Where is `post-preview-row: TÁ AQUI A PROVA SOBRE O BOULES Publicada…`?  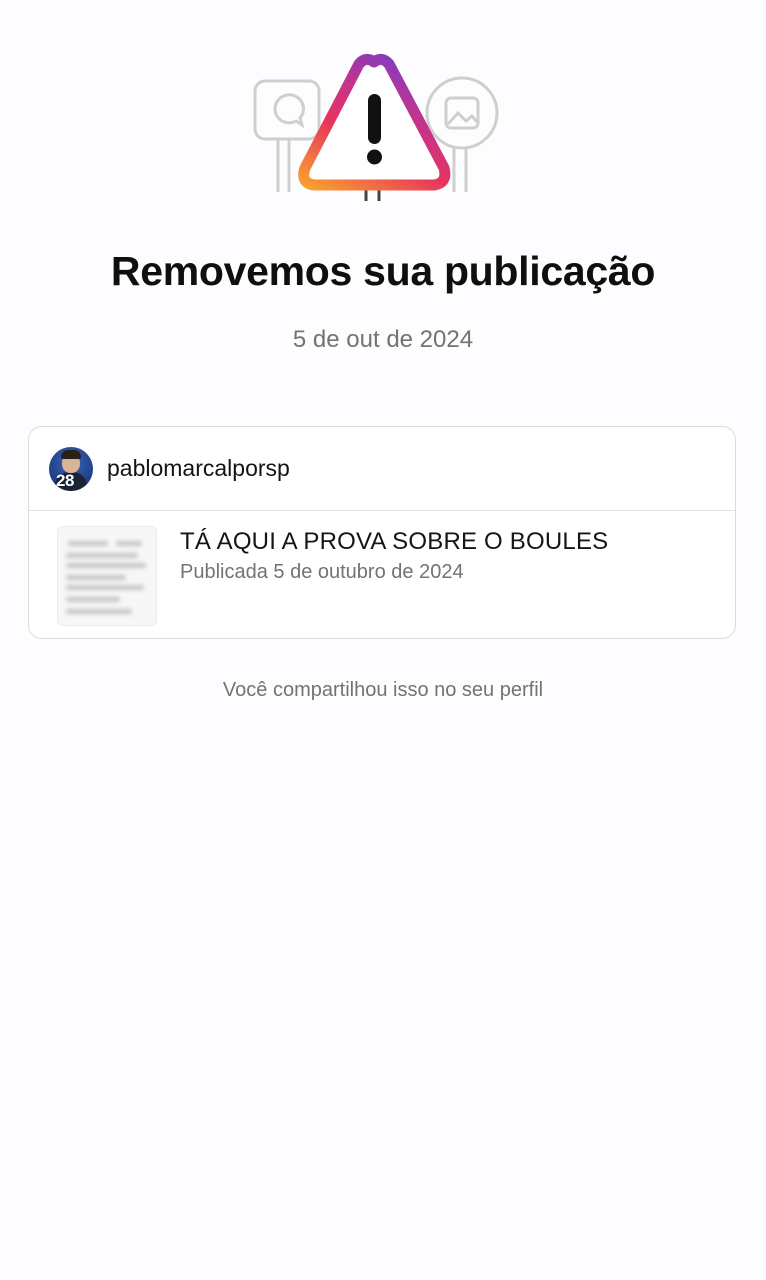 post-preview-row: TÁ AQUI A PROVA SOBRE O BOULES Publicada… is located at coordinates (382, 568).